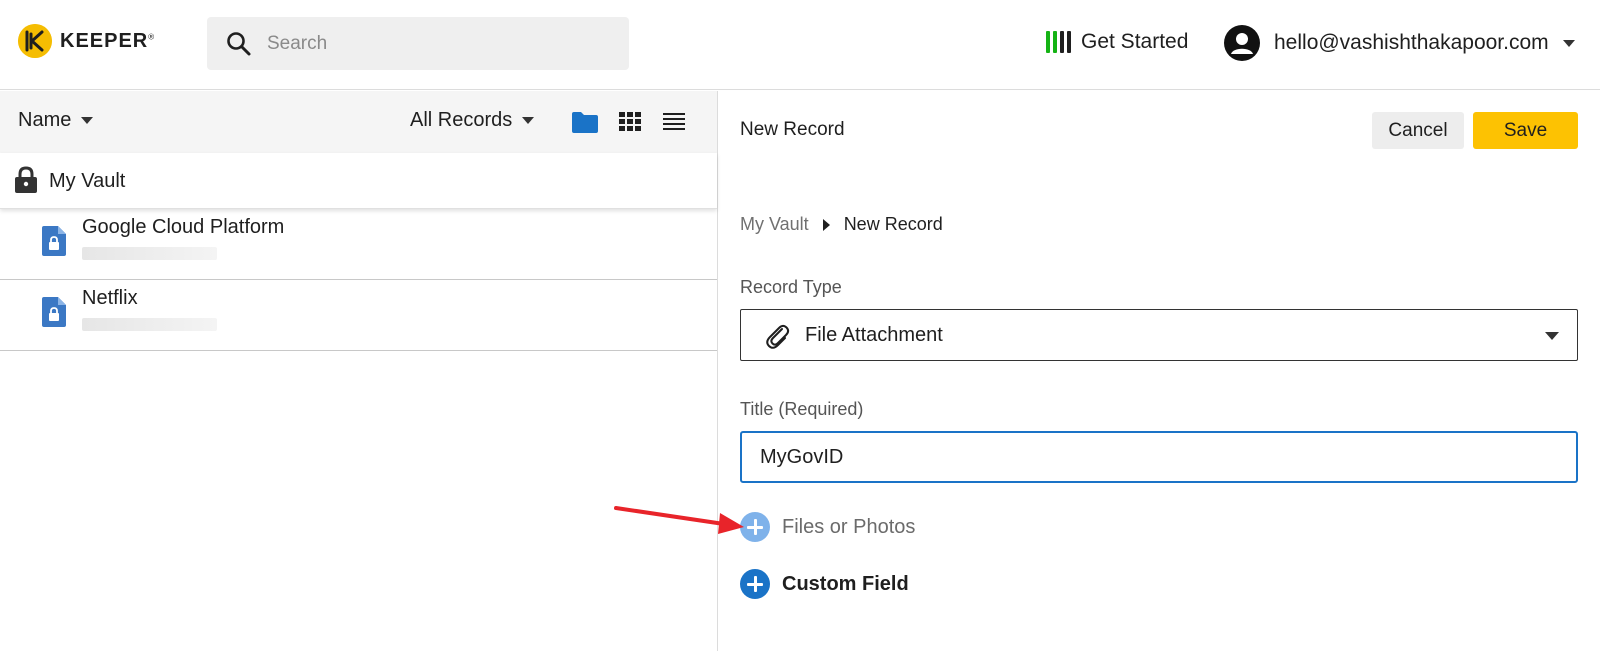  I want to click on folder-view-button, so click(585, 122).